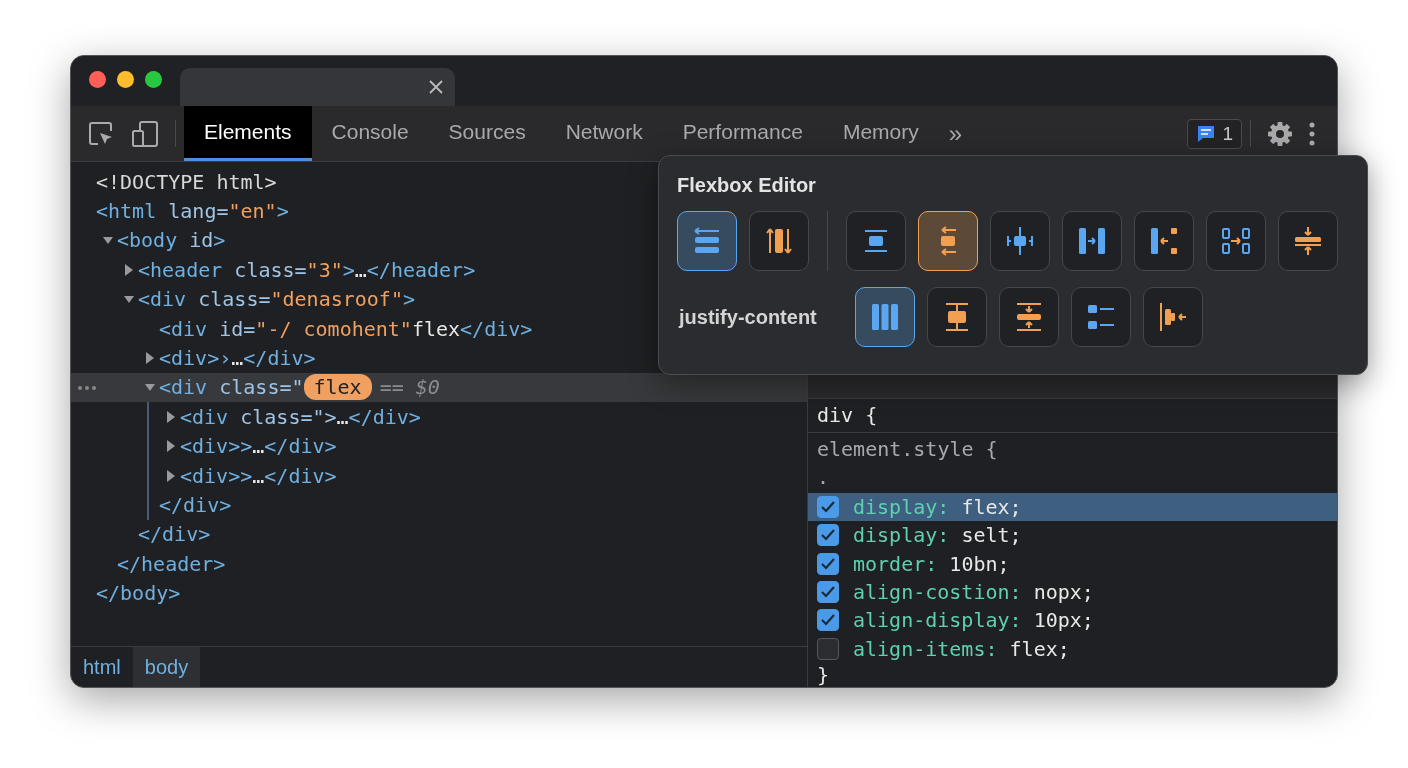  I want to click on attribute-name: class=", so click(261, 387).